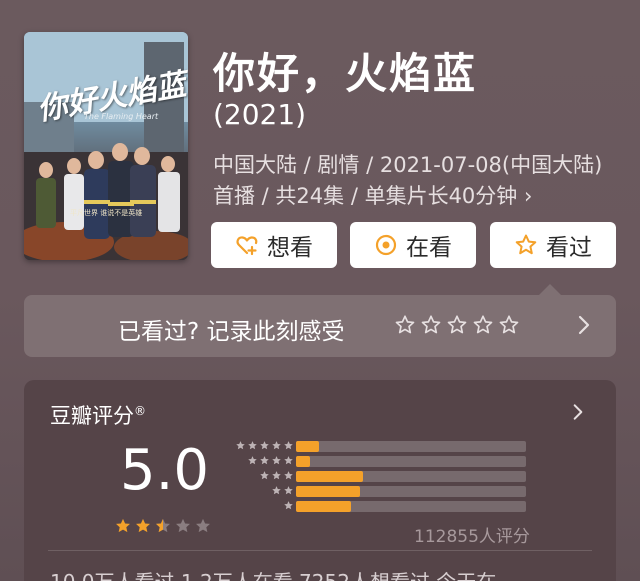  I want to click on rate-stars, so click(457, 325).